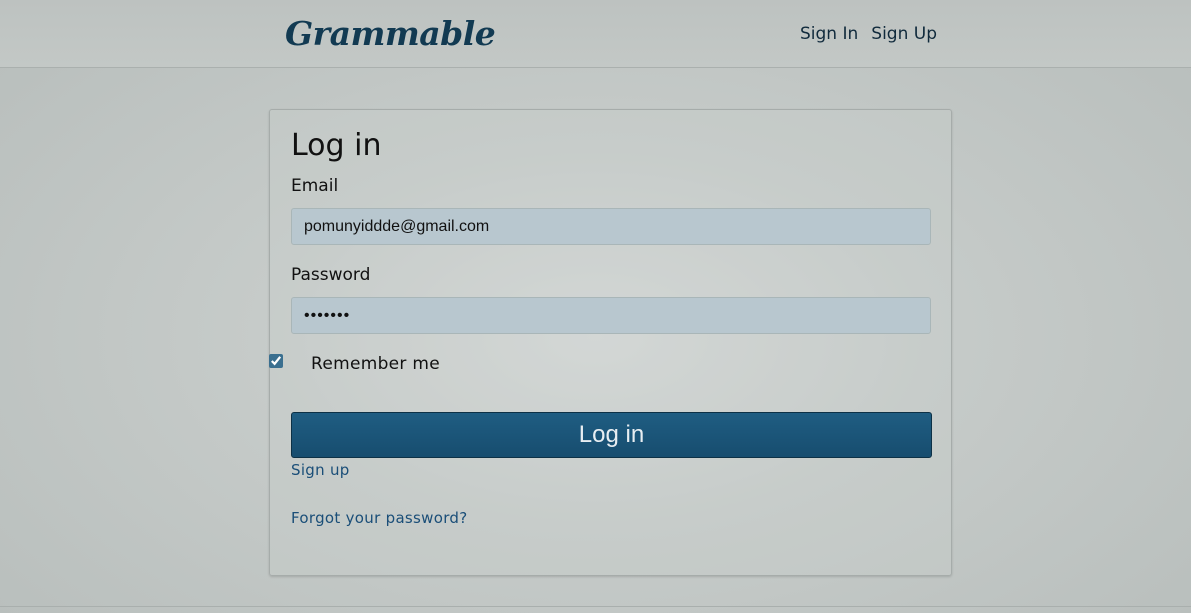  I want to click on remember-me-checkbox, so click(276, 361).